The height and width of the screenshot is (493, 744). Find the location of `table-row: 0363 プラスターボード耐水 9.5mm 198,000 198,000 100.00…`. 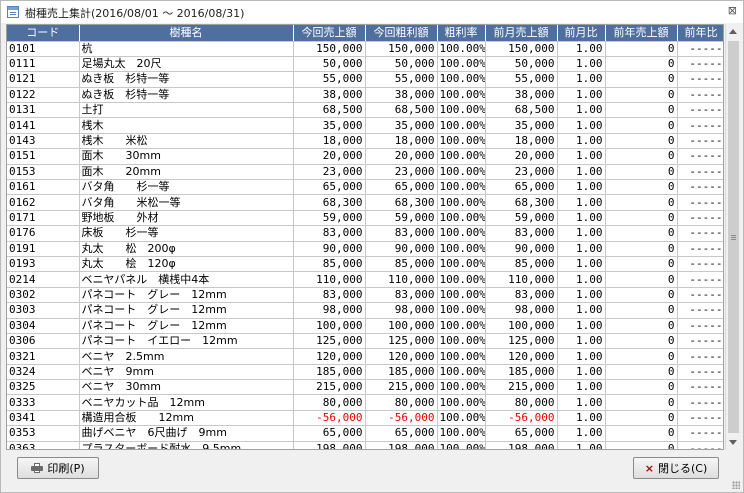

table-row: 0363 プラスターボード耐水 9.5mm 198,000 198,000 100.00… is located at coordinates (365, 445).